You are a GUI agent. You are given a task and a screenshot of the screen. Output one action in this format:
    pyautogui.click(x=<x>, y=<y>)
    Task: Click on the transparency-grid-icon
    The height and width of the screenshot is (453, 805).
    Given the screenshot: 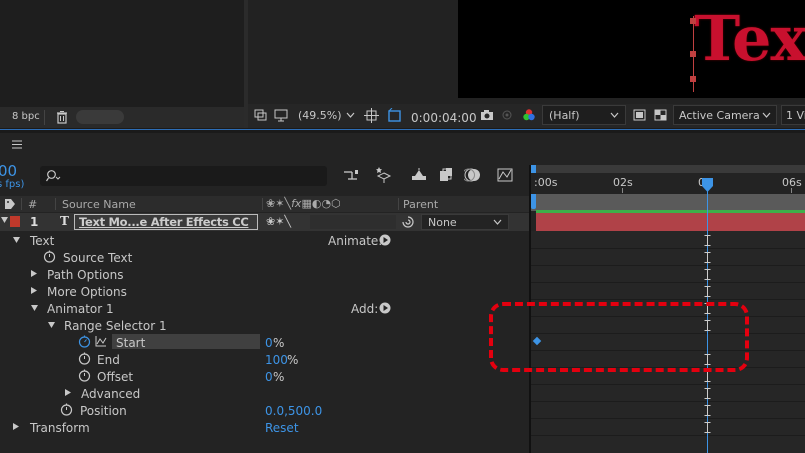 What is the action you would take?
    pyautogui.click(x=394, y=115)
    